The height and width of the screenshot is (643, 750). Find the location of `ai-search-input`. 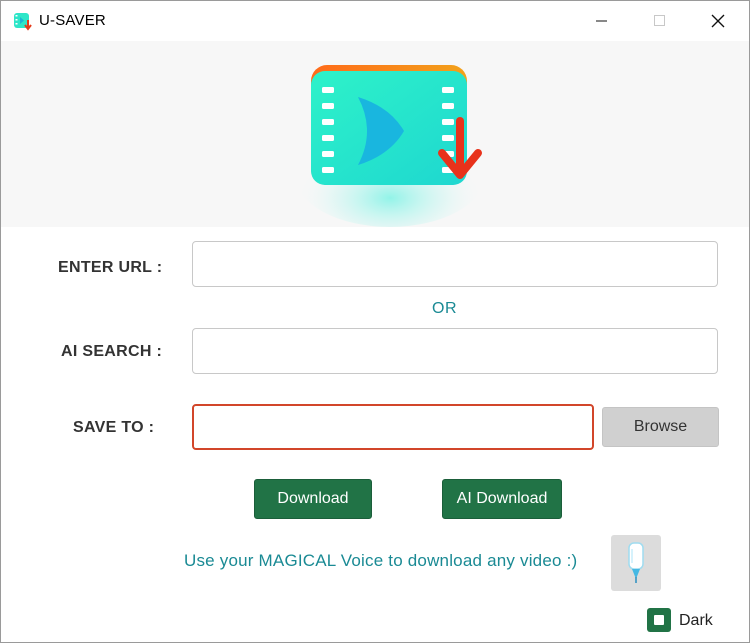

ai-search-input is located at coordinates (455, 351).